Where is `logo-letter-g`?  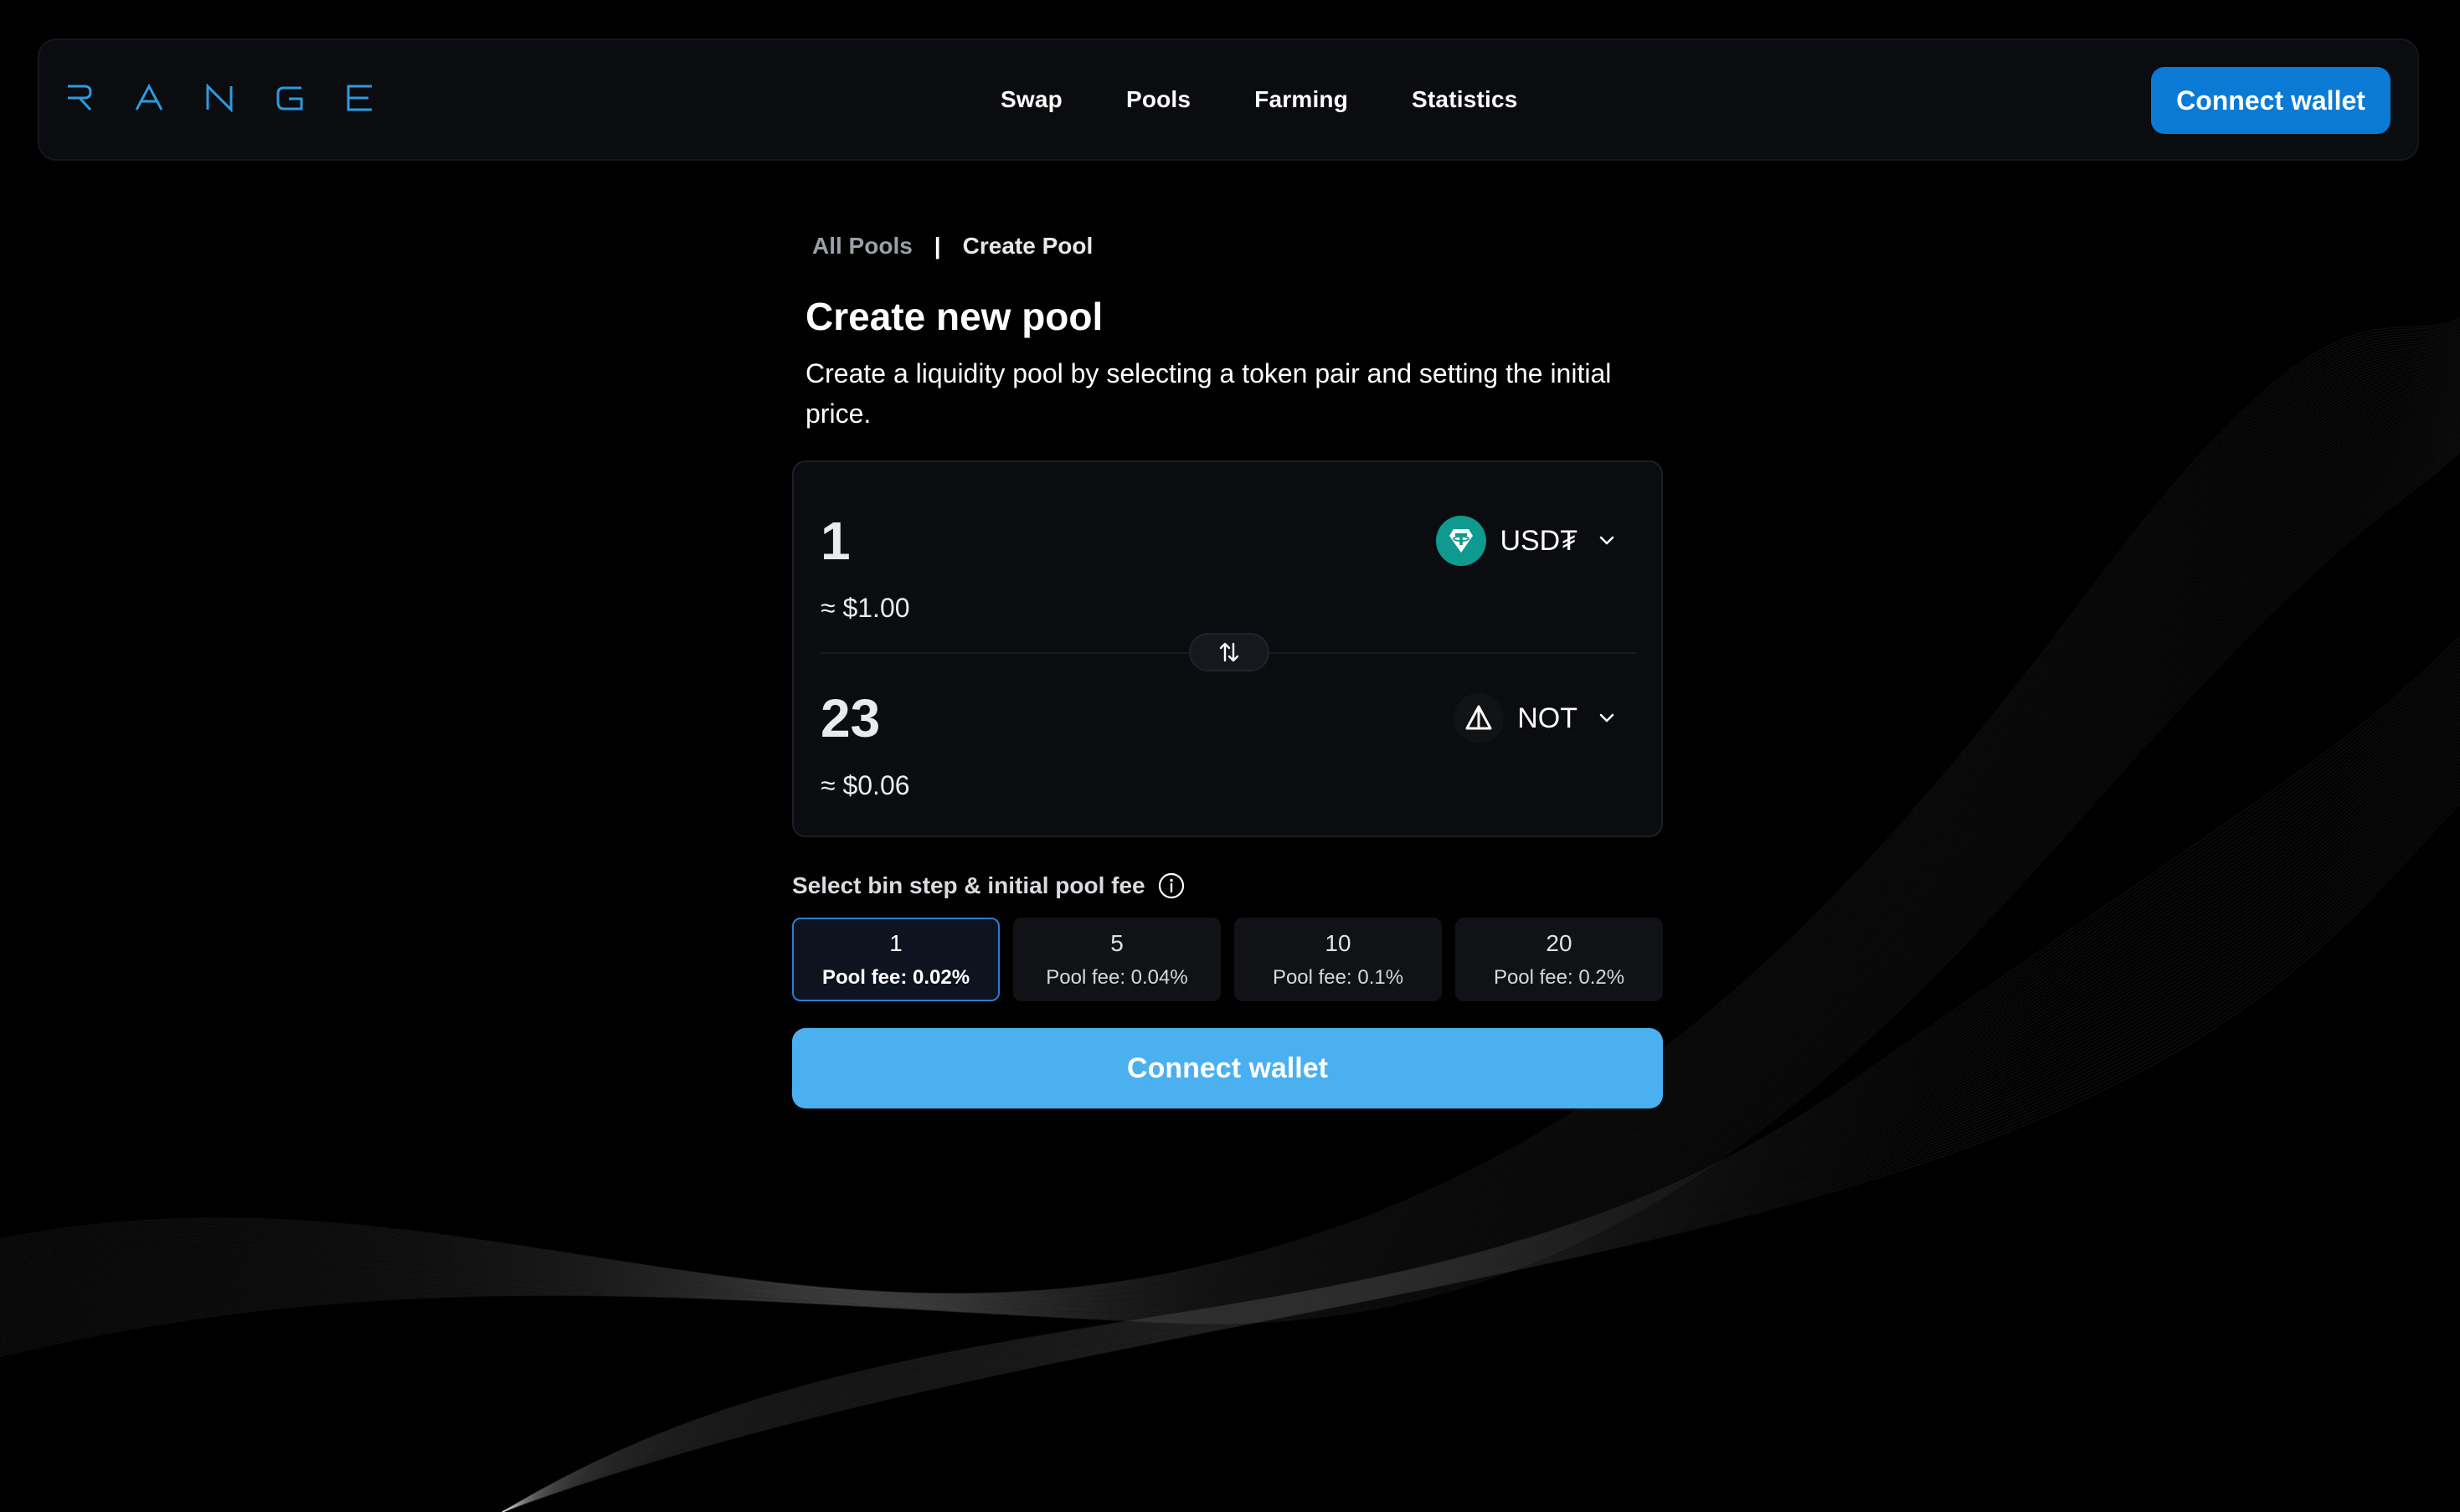
logo-letter-g is located at coordinates (289, 98).